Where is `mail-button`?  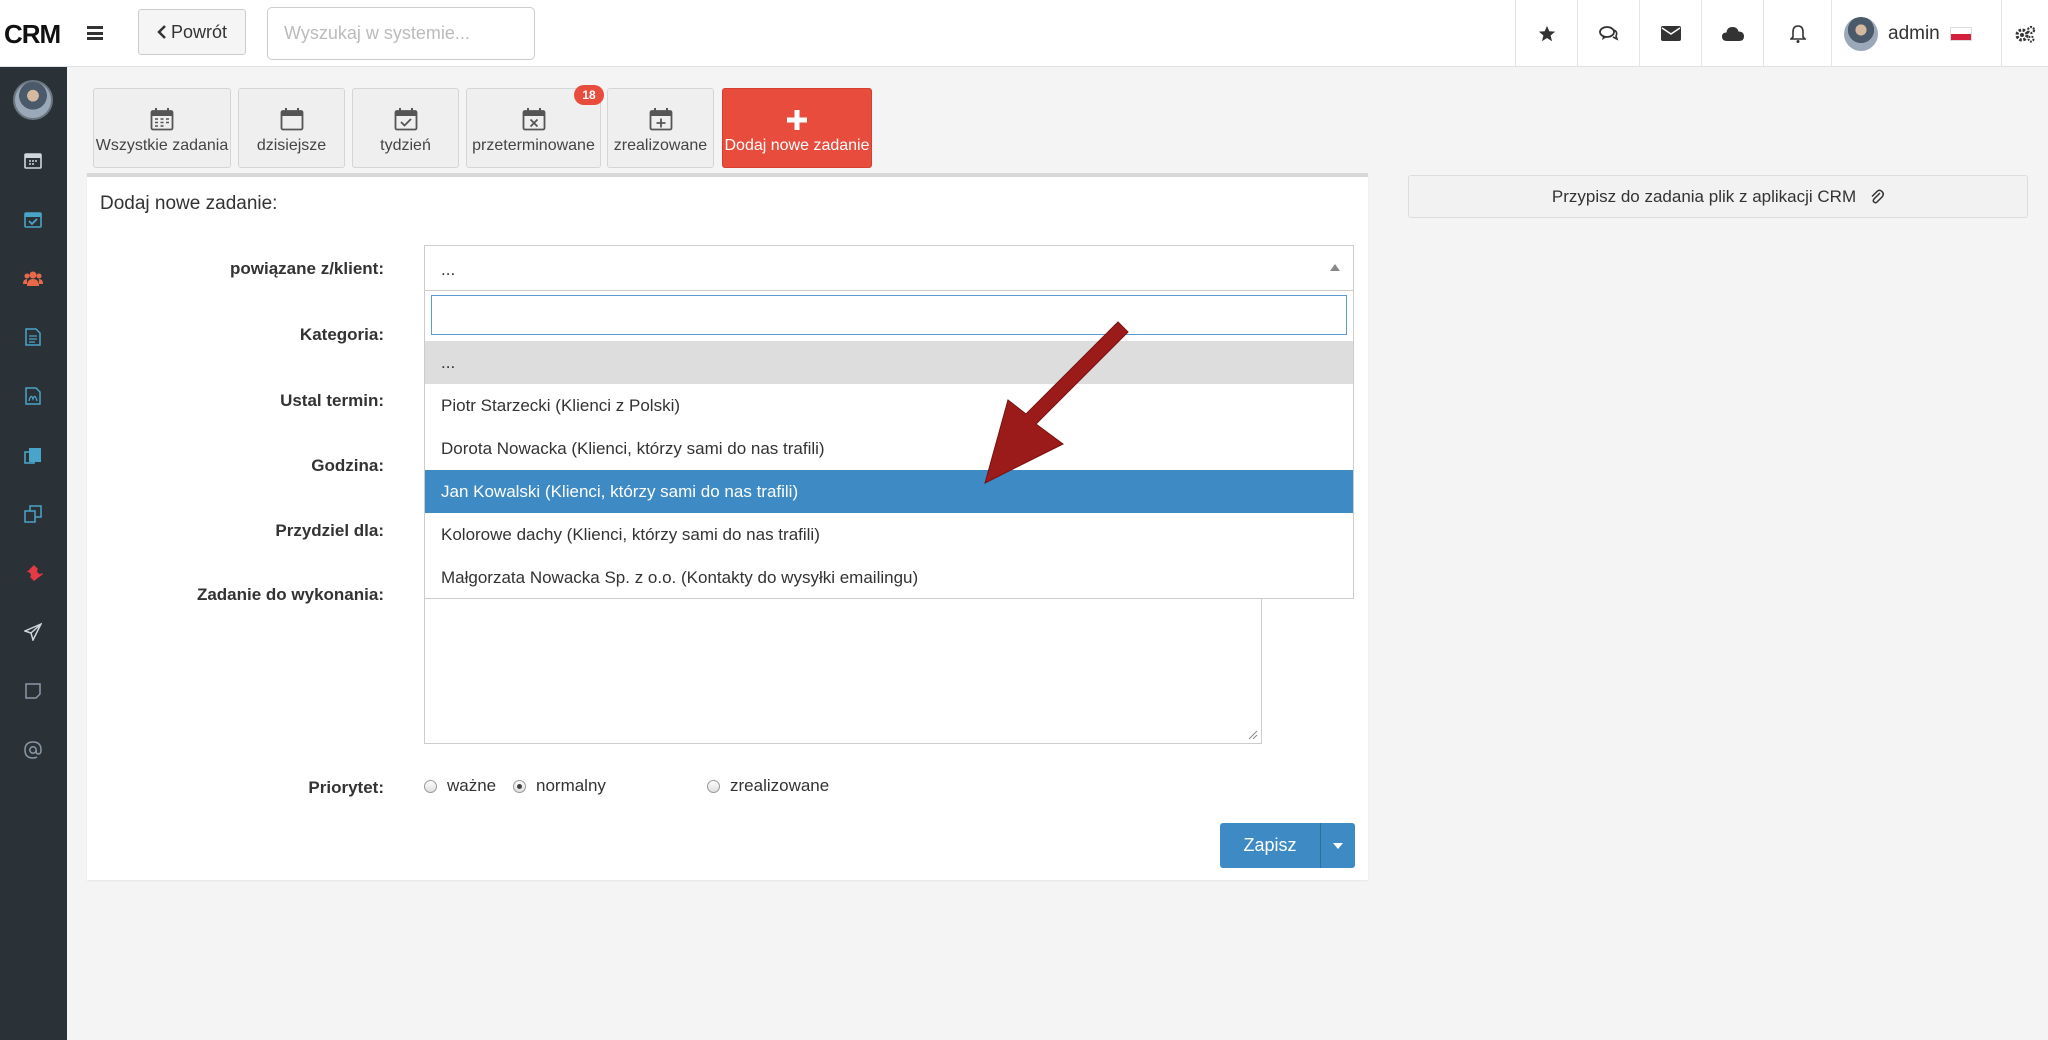 mail-button is located at coordinates (1670, 33).